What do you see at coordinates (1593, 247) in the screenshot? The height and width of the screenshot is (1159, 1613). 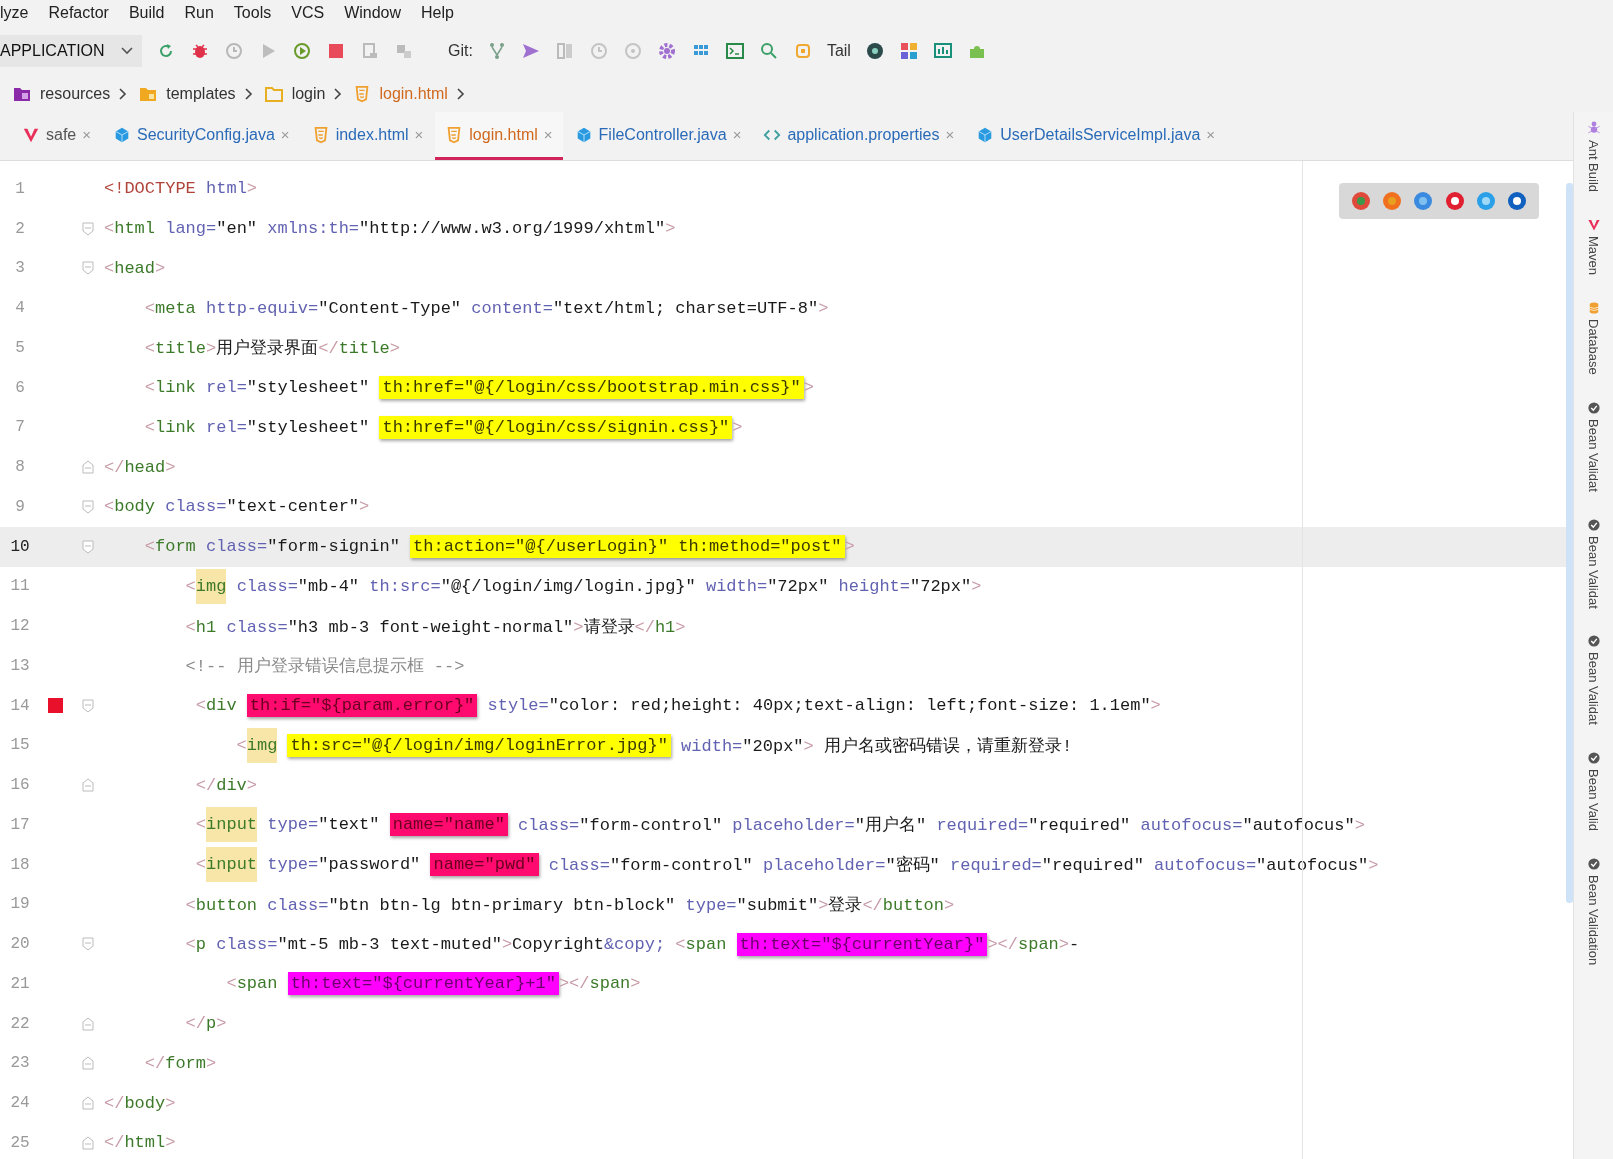 I see `tool-window-button: Maven` at bounding box center [1593, 247].